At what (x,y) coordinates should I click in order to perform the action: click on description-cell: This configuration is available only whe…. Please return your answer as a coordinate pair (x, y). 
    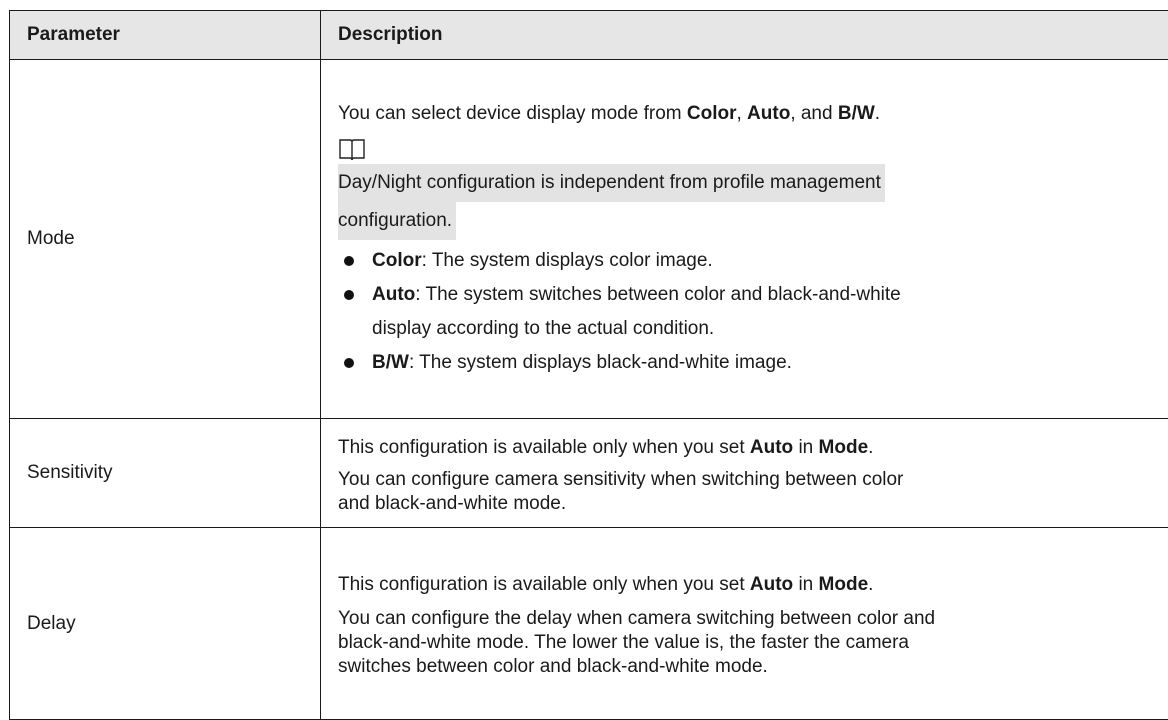
    Looking at the image, I should click on (744, 473).